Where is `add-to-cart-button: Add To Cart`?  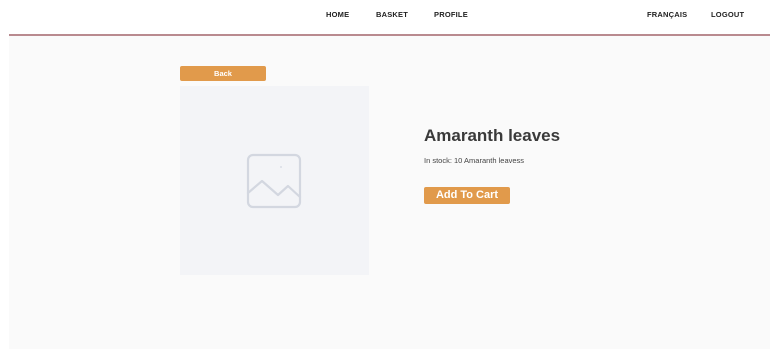 add-to-cart-button: Add To Cart is located at coordinates (467, 195).